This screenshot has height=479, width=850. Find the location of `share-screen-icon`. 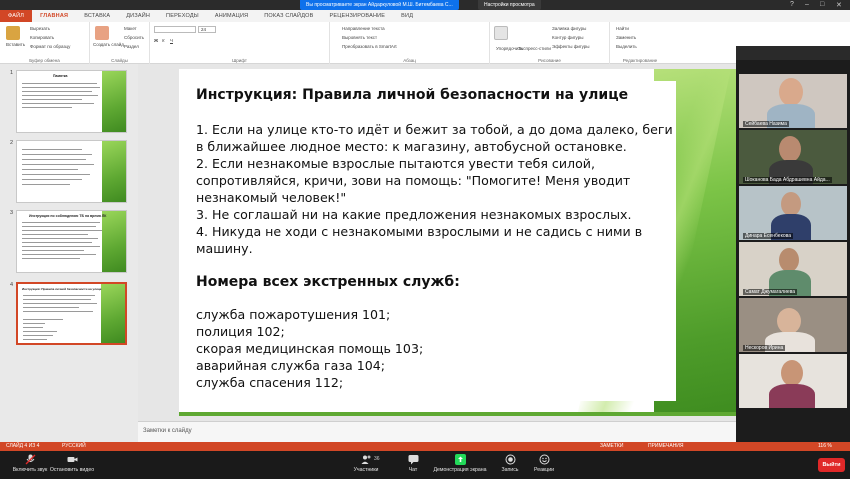

share-screen-icon is located at coordinates (460, 459).